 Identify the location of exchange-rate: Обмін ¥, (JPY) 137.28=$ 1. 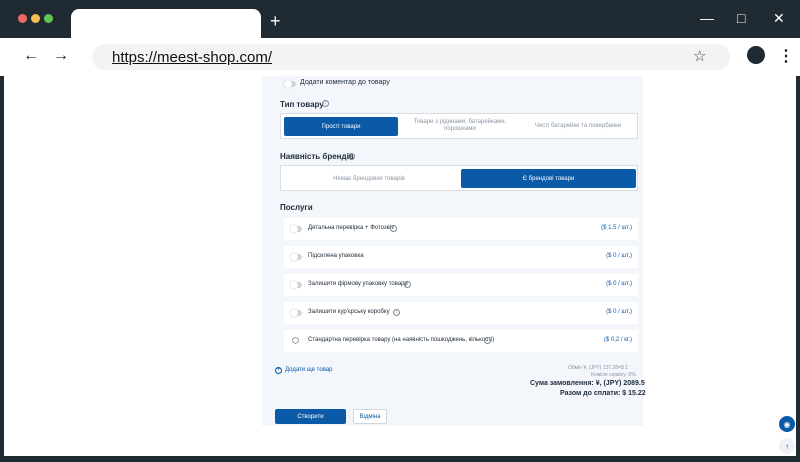
(598, 368).